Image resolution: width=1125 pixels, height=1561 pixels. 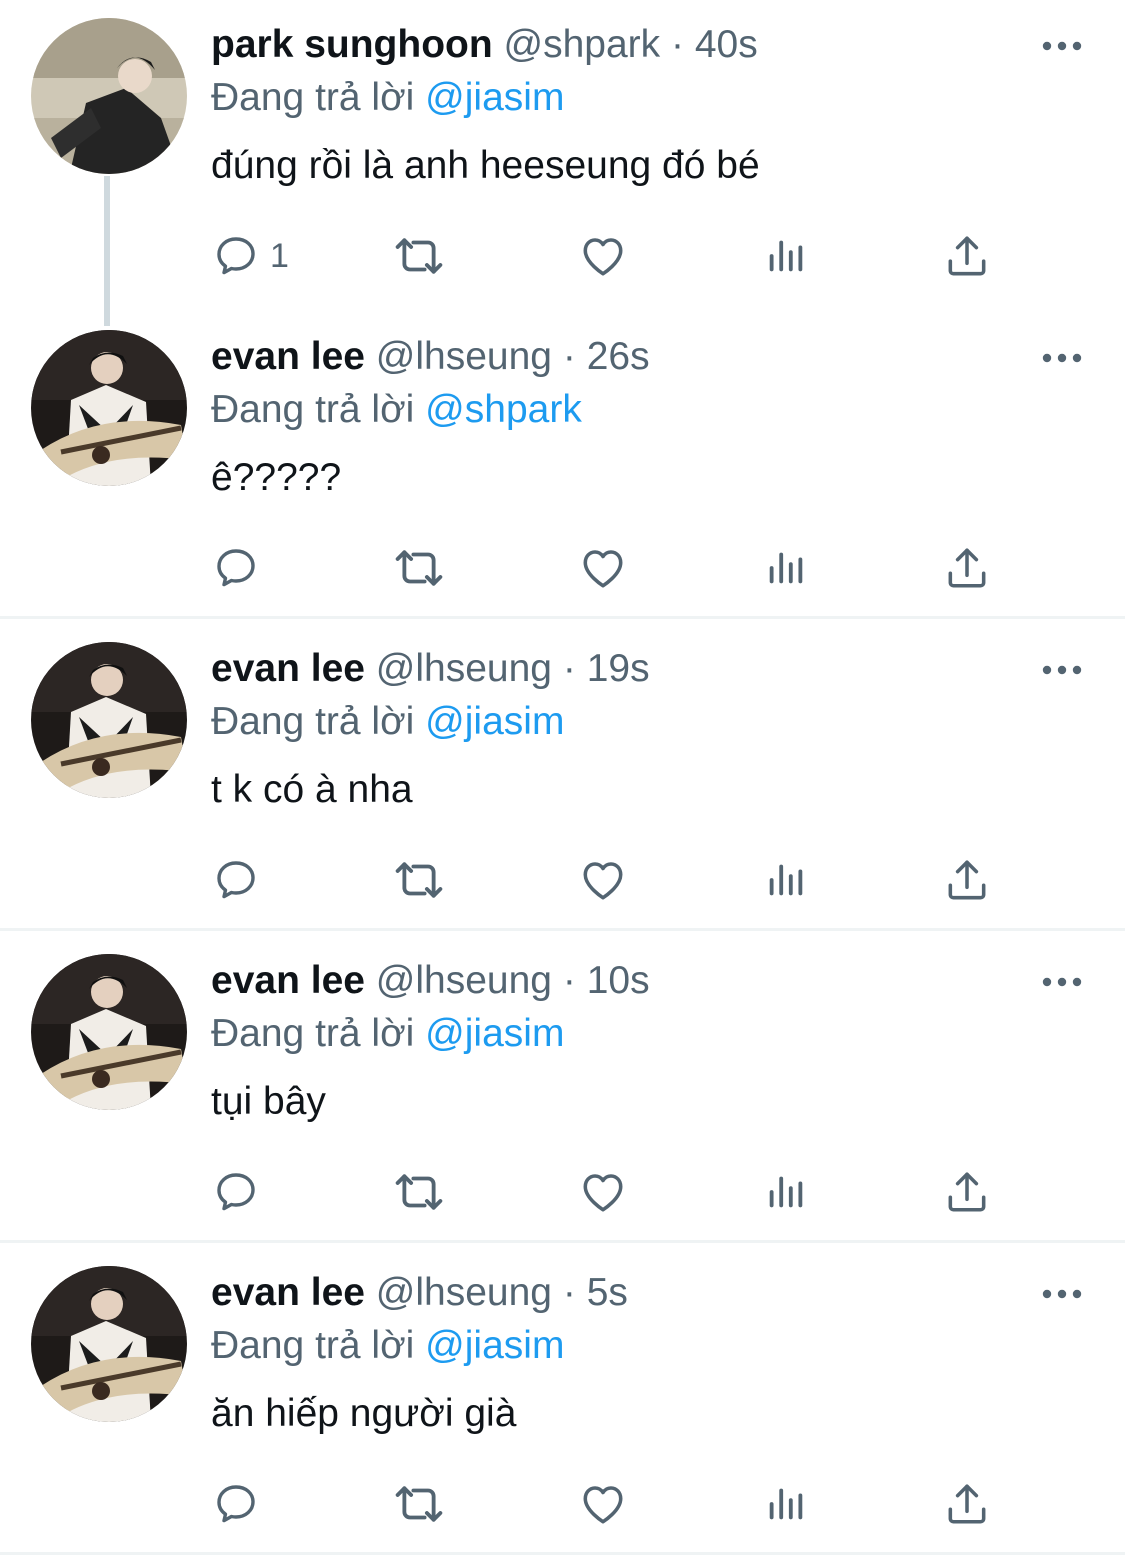 I want to click on timestamp: 26s, so click(x=618, y=356).